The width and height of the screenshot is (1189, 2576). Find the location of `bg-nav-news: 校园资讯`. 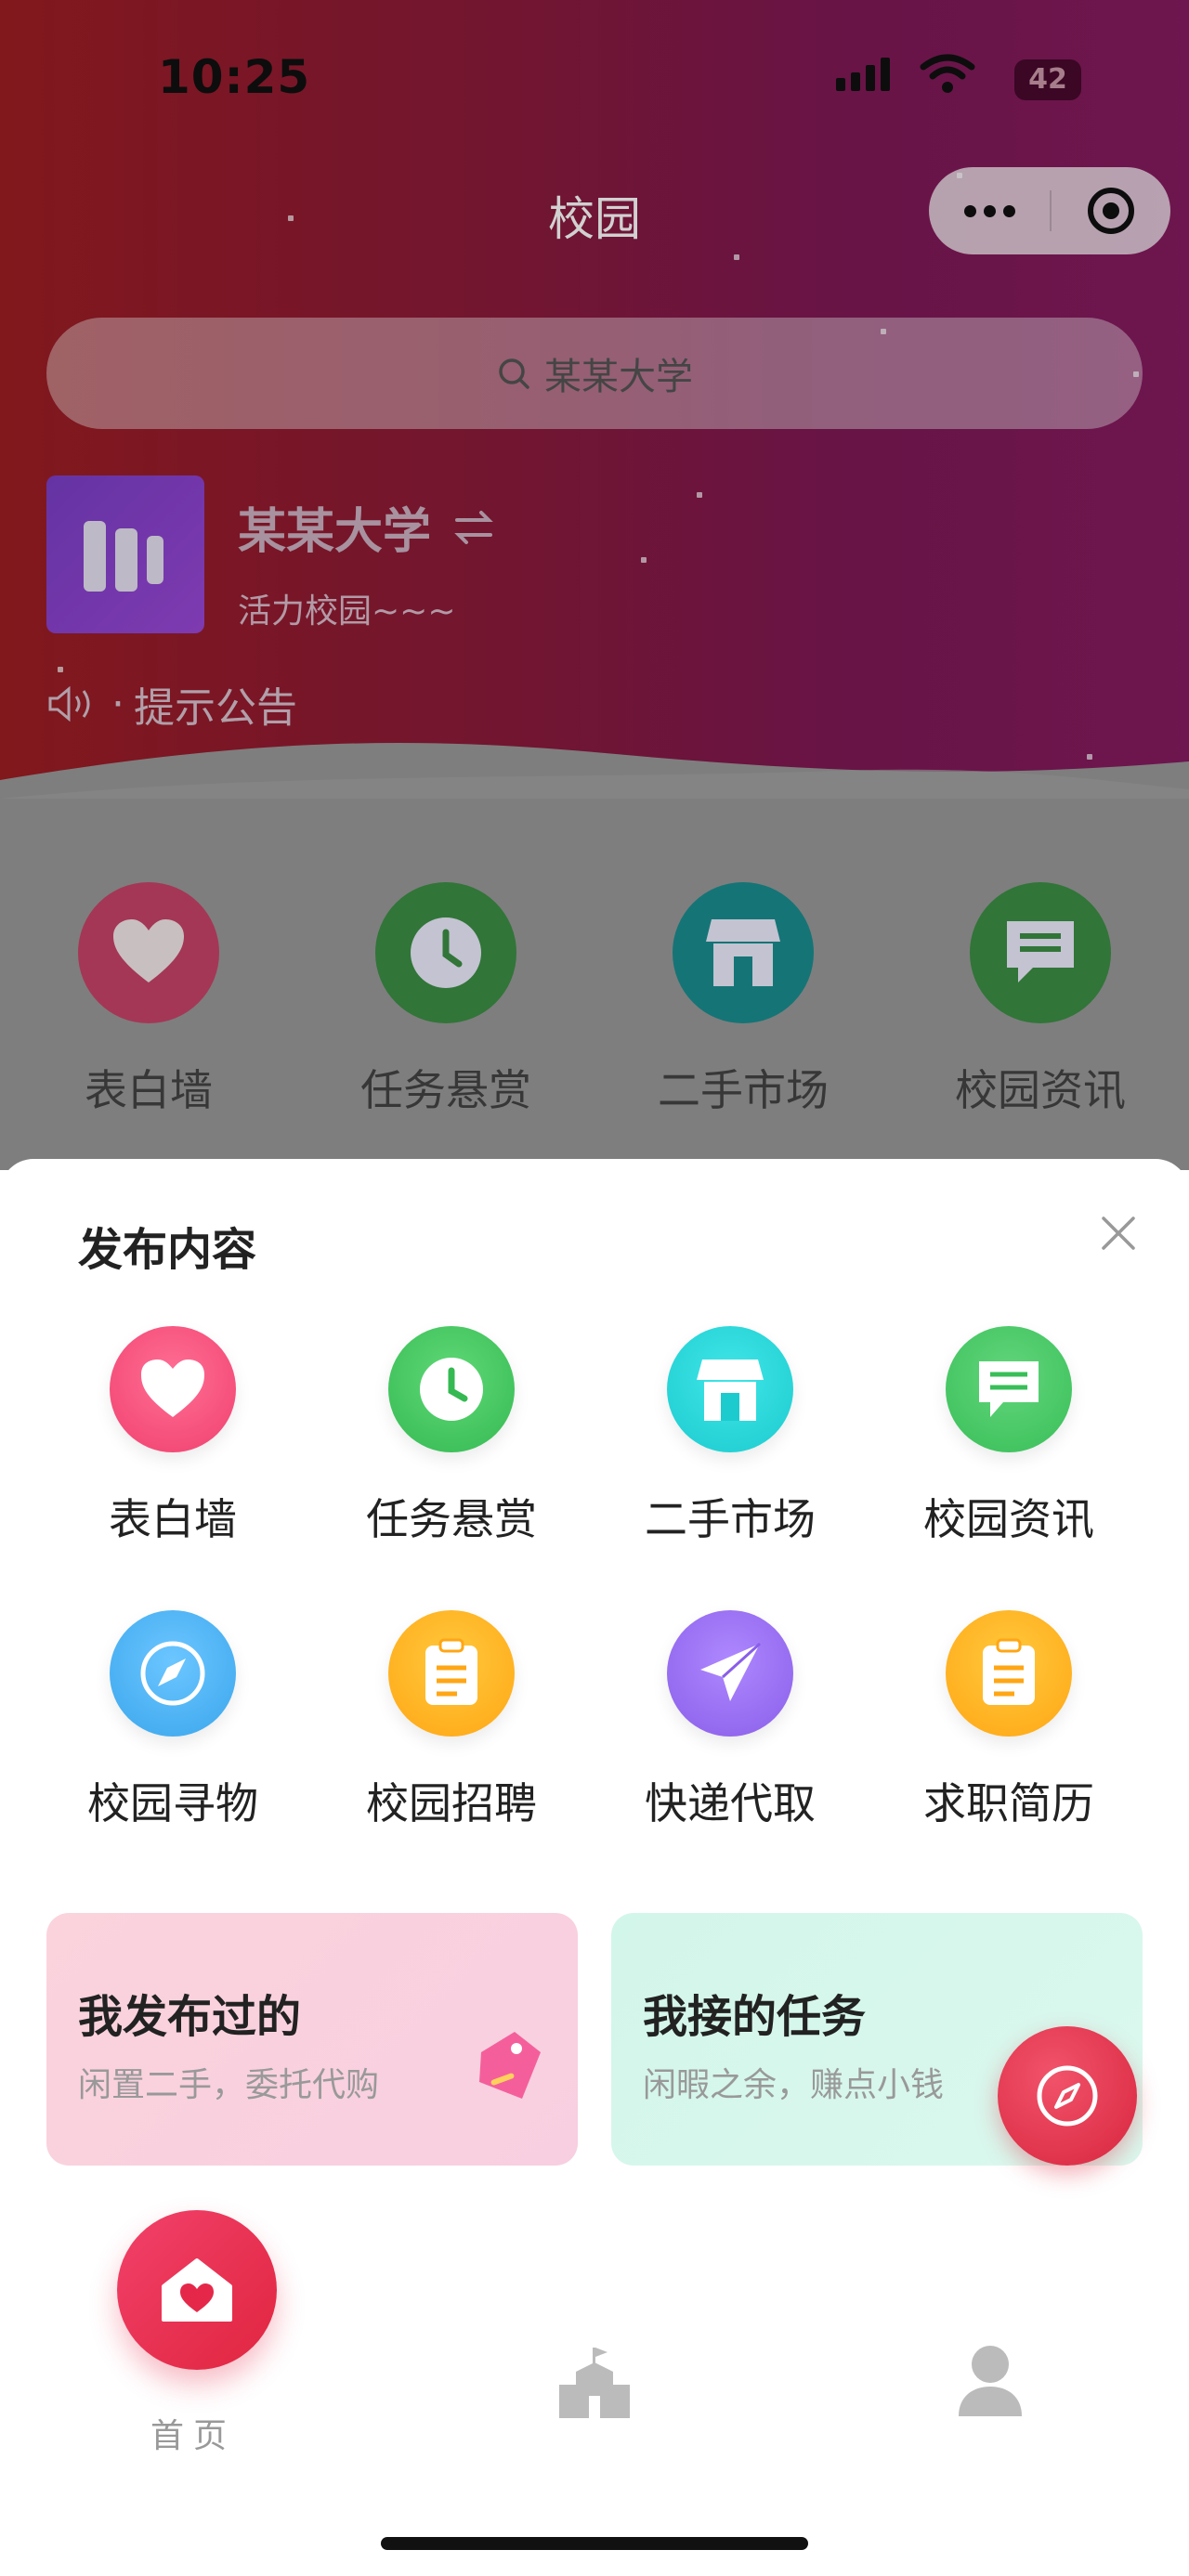

bg-nav-news: 校园资讯 is located at coordinates (1041, 1000).